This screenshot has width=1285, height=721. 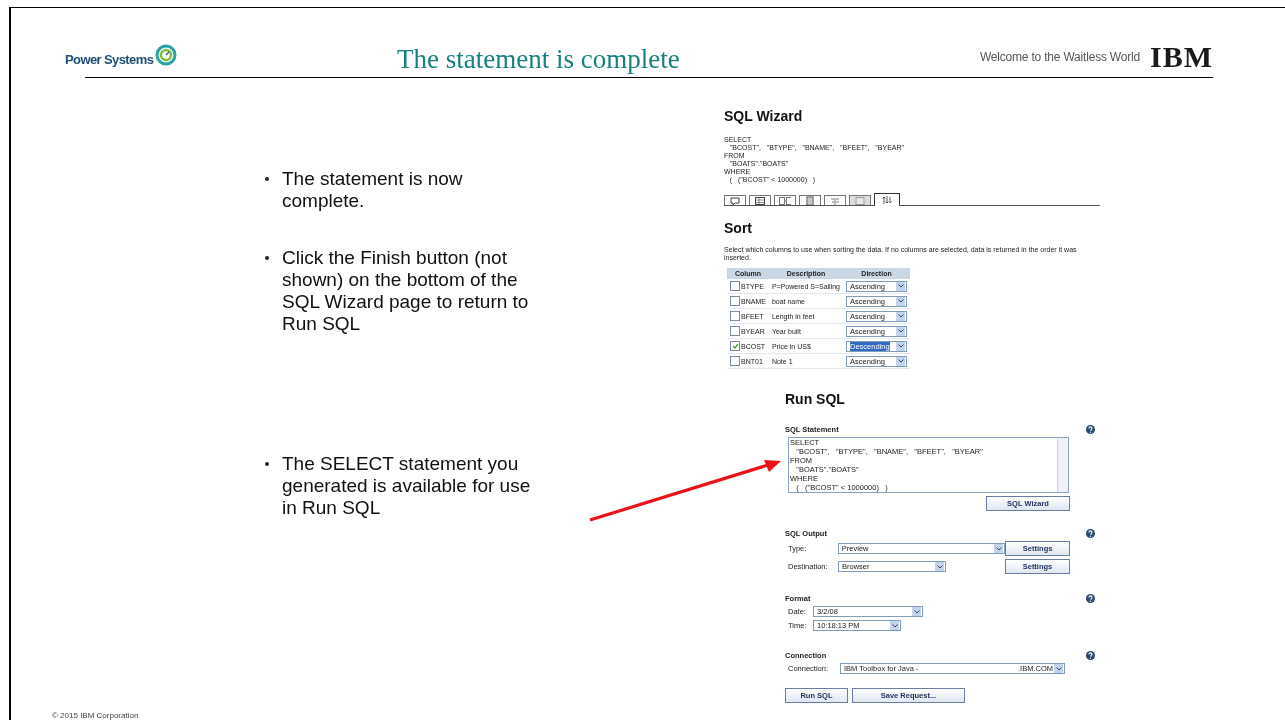 What do you see at coordinates (538, 59) in the screenshot?
I see `slide-title: The statement is complete` at bounding box center [538, 59].